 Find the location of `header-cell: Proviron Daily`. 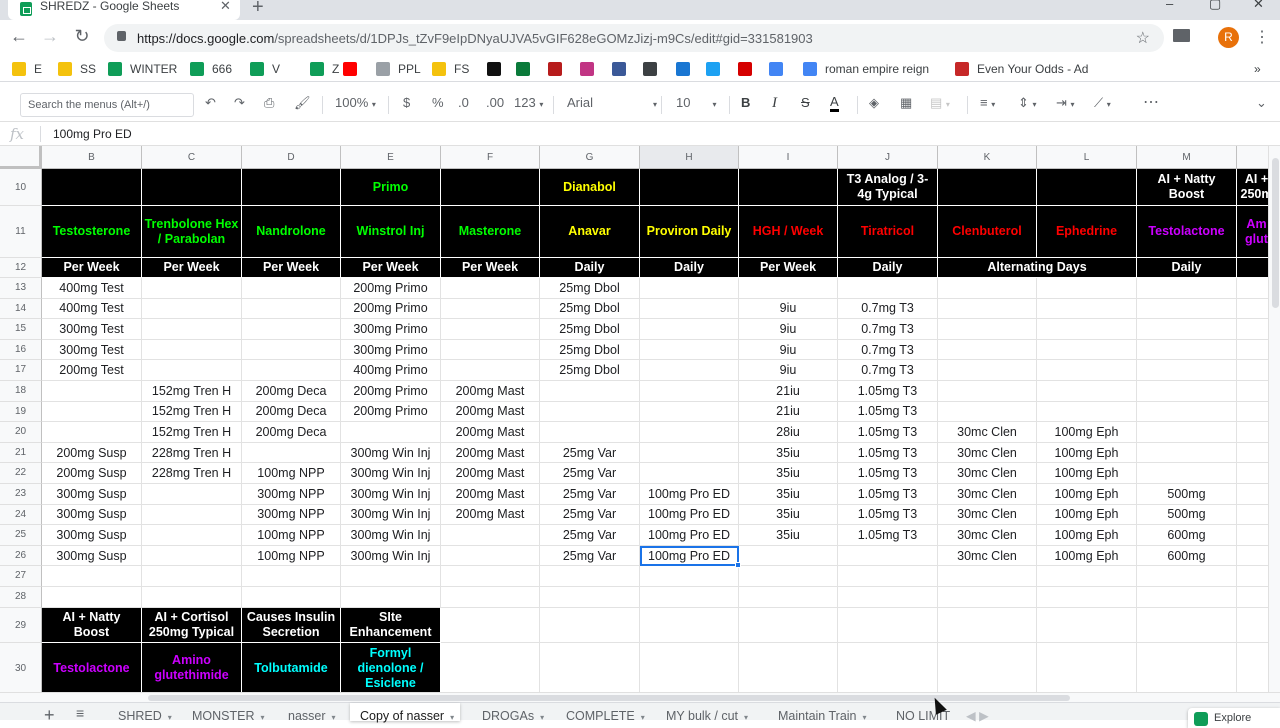

header-cell: Proviron Daily is located at coordinates (689, 232).